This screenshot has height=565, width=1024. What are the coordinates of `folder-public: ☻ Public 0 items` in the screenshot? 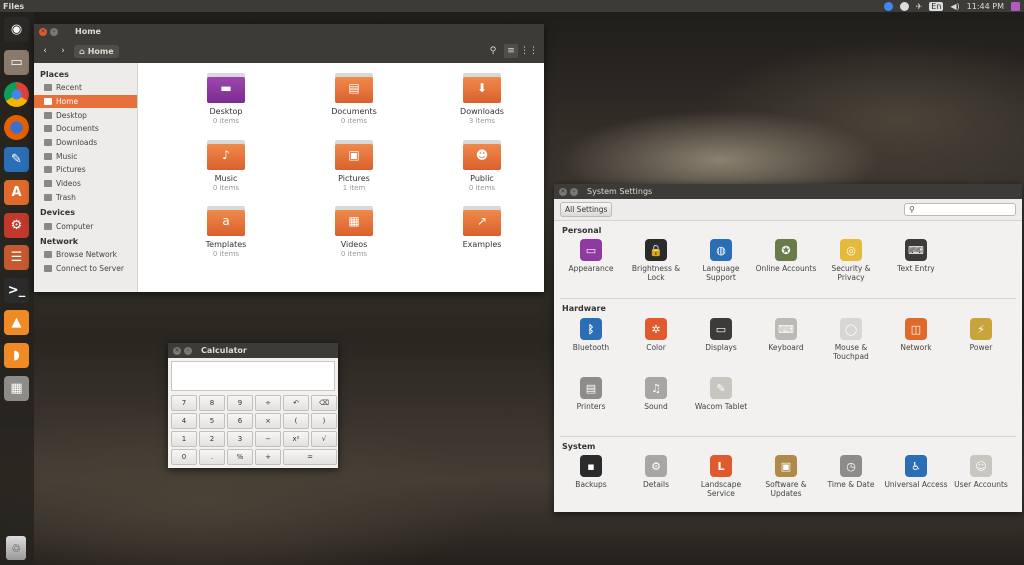 It's located at (482, 166).